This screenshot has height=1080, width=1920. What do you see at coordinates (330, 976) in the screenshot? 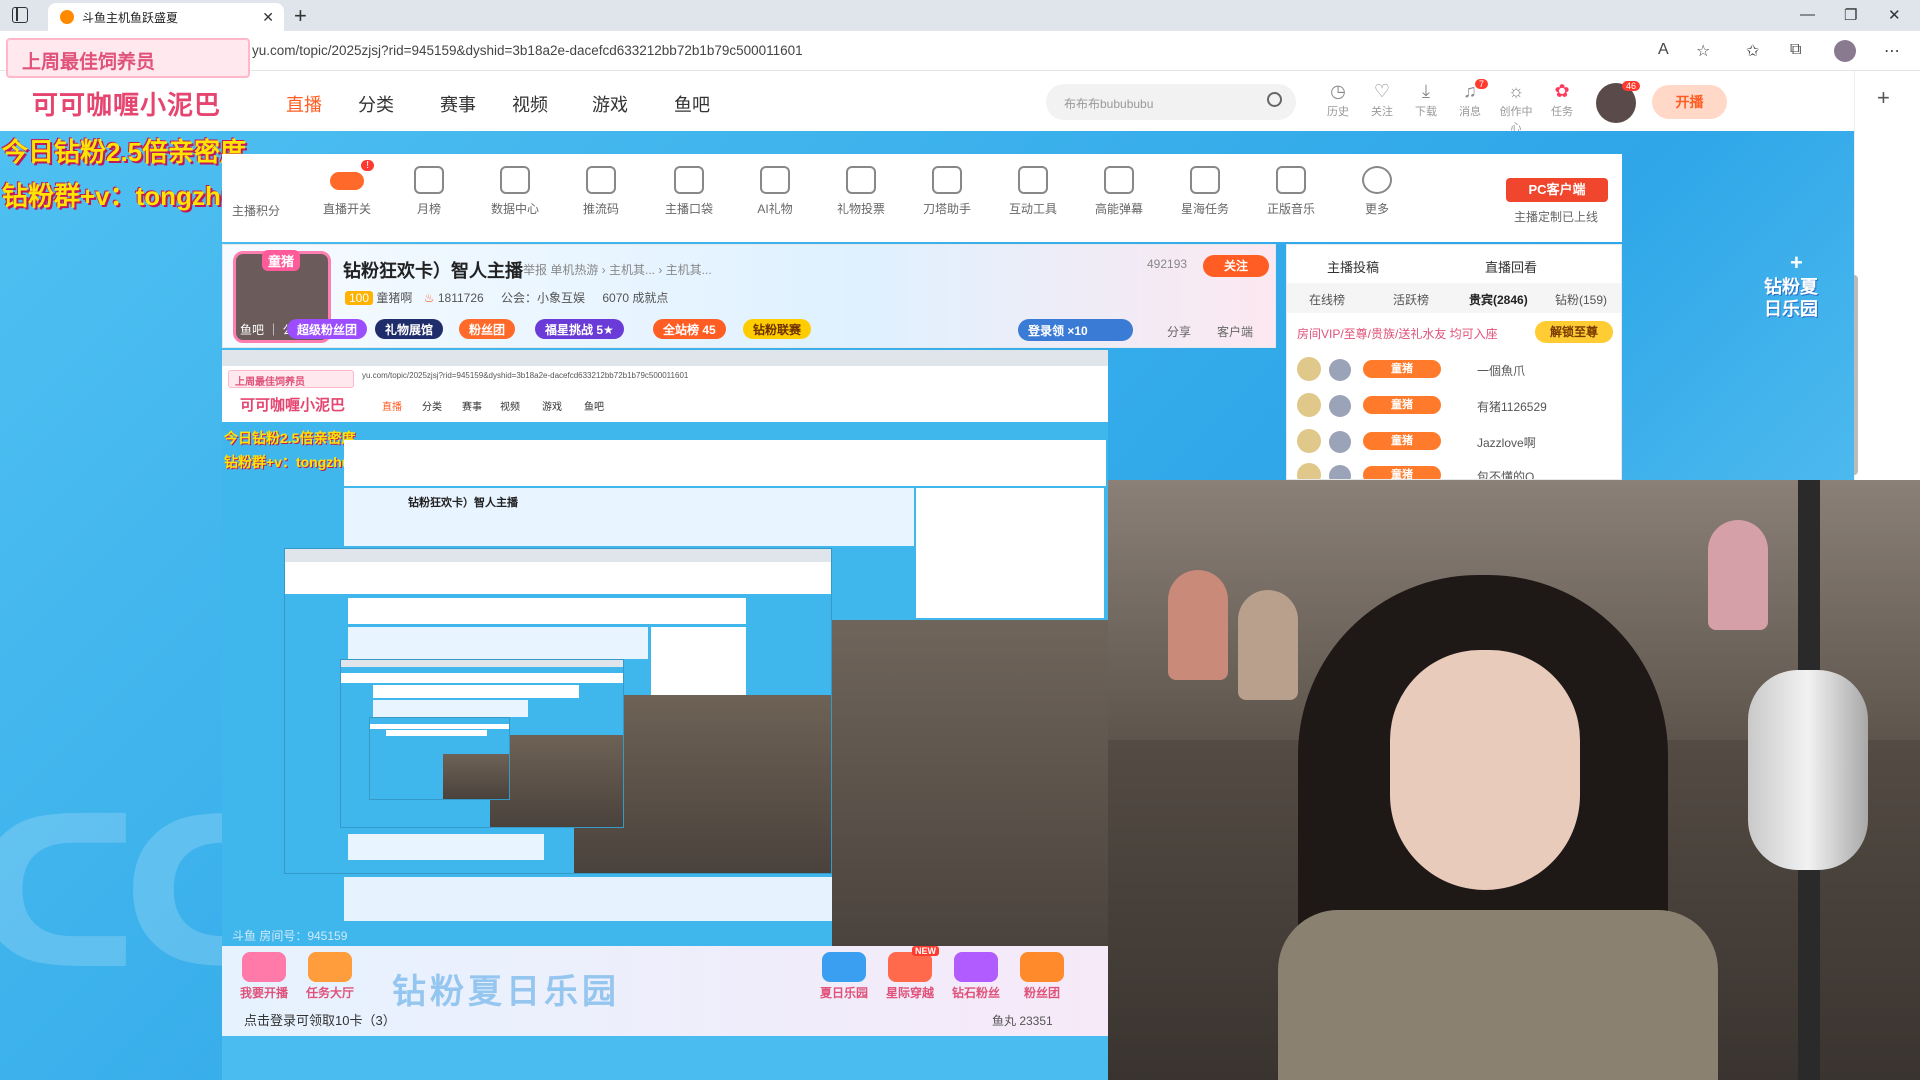
I see `task-hall-action: 任务大厅` at bounding box center [330, 976].